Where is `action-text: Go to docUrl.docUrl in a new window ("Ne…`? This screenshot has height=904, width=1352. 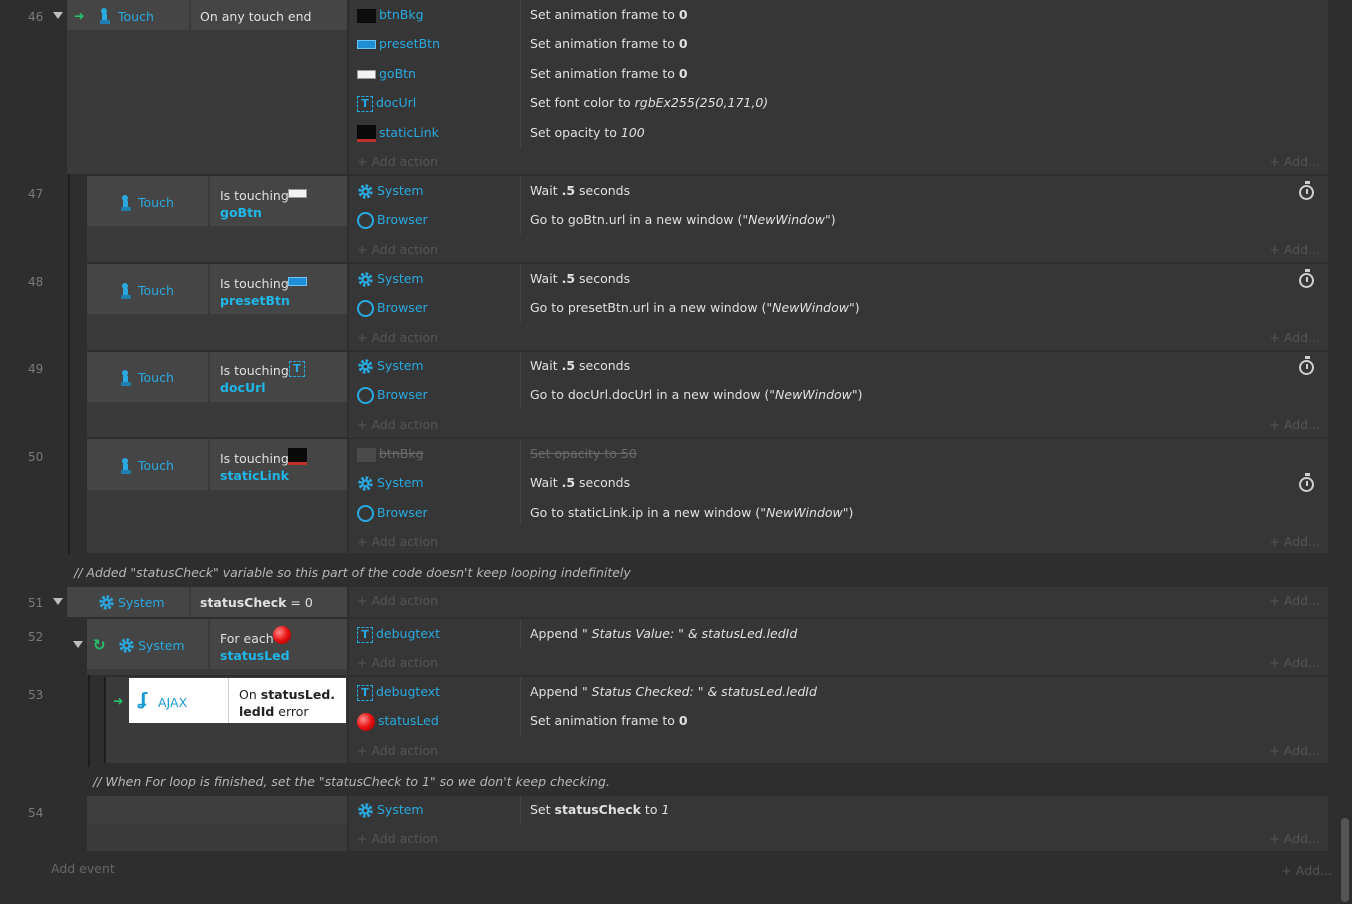
action-text: Go to docUrl.docUrl in a new window ("Ne… is located at coordinates (696, 395).